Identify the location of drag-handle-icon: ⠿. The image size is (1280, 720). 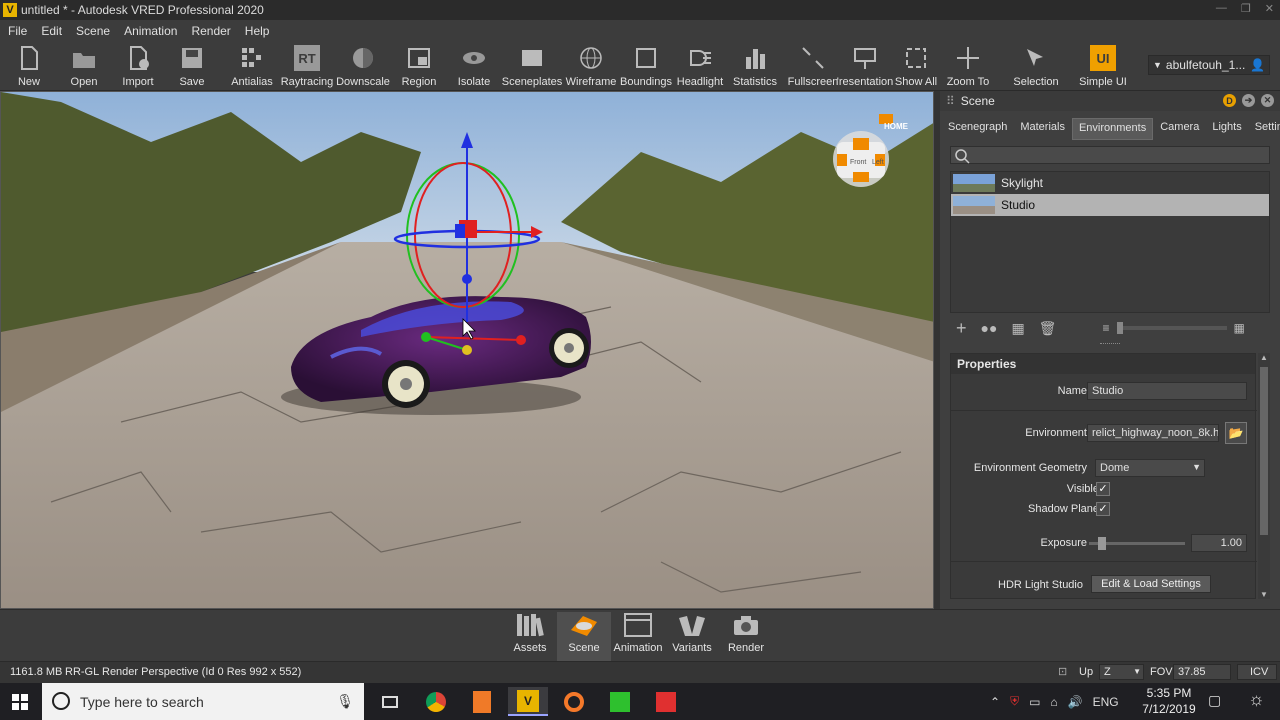
(950, 101).